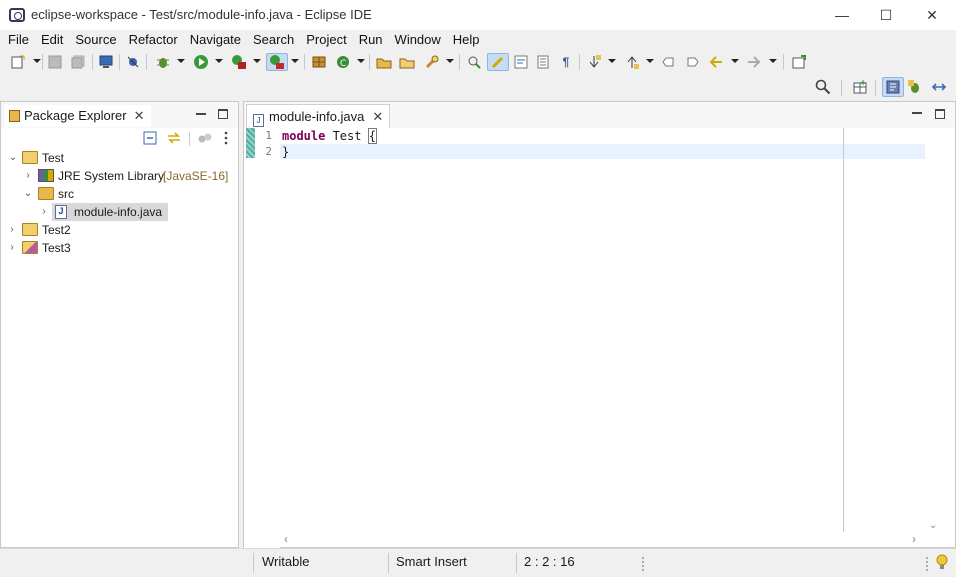  Describe the element at coordinates (371, 40) in the screenshot. I see `menu-run: Run` at that location.